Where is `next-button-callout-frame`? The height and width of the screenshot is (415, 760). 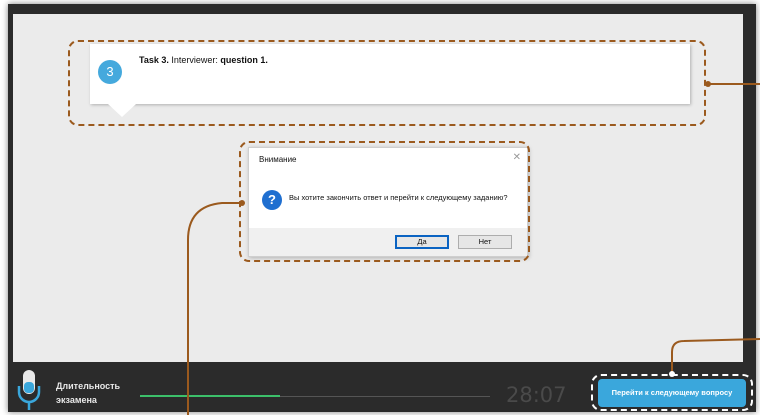 next-button-callout-frame is located at coordinates (672, 392).